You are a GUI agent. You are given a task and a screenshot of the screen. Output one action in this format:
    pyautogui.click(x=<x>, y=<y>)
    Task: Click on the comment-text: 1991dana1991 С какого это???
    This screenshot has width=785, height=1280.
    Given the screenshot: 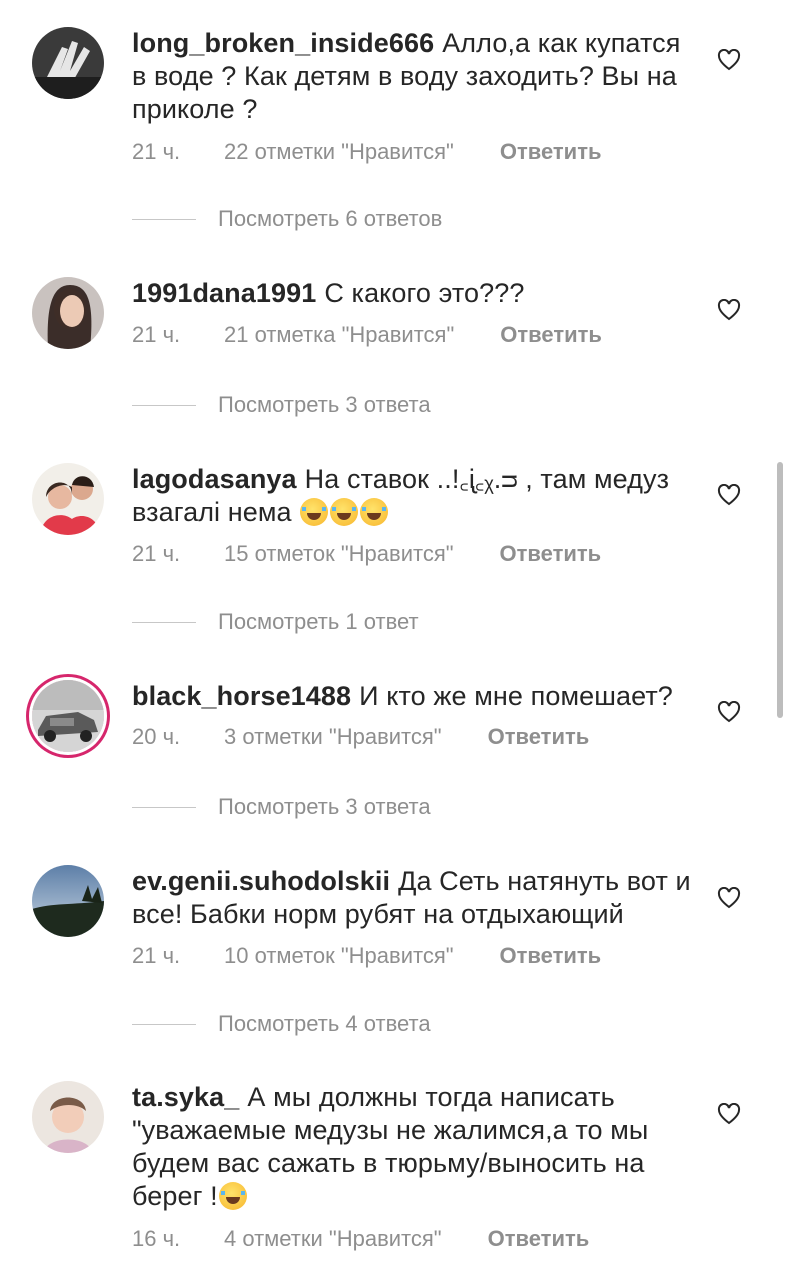 What is the action you would take?
    pyautogui.click(x=412, y=293)
    